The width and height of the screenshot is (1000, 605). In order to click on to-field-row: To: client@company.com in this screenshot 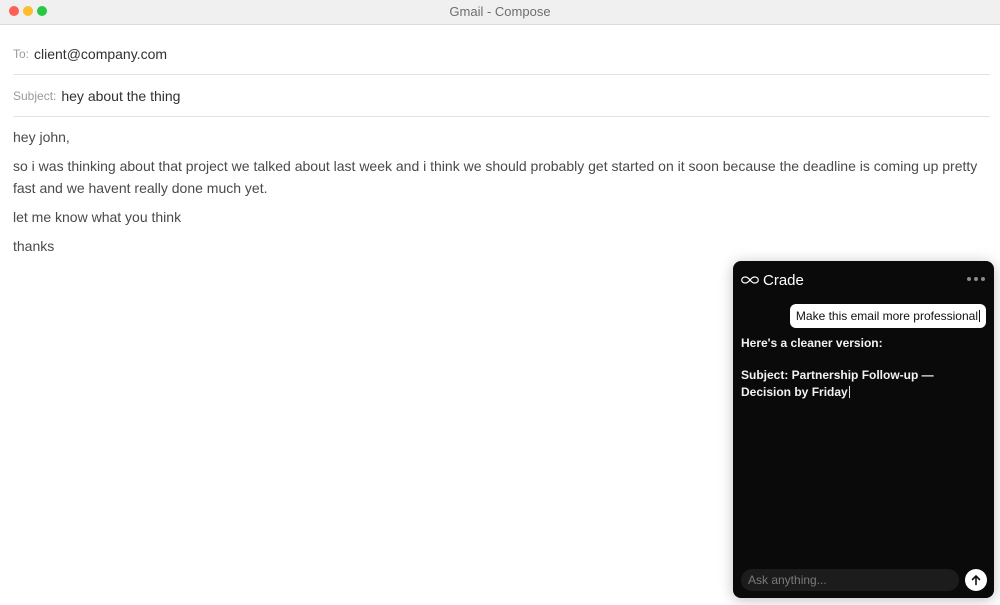, I will do `click(501, 54)`.